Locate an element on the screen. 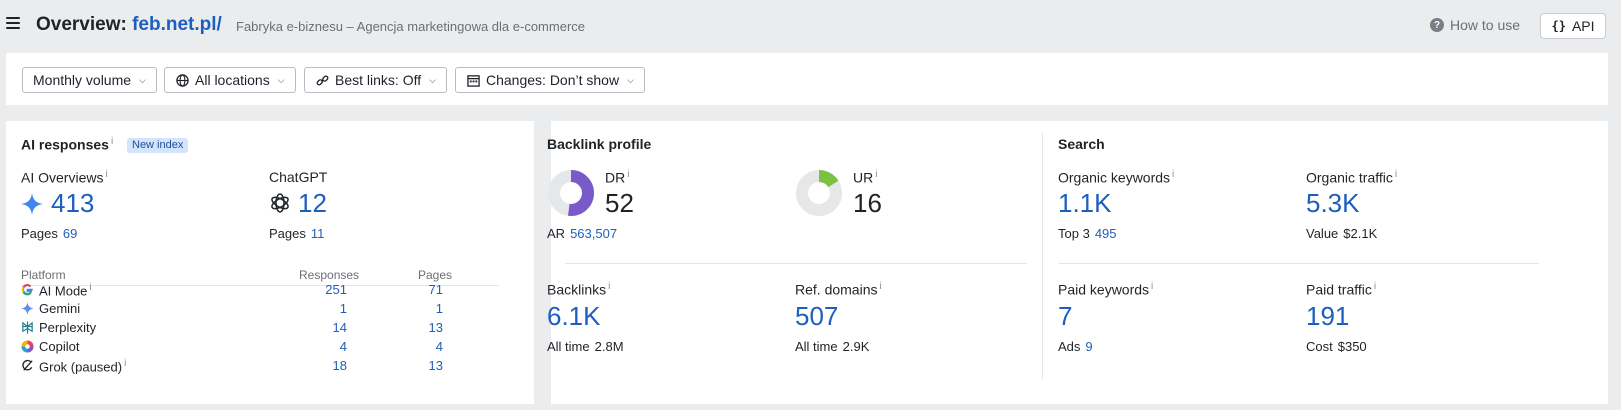  organic-keywords-value: 1.1K is located at coordinates (1085, 203).